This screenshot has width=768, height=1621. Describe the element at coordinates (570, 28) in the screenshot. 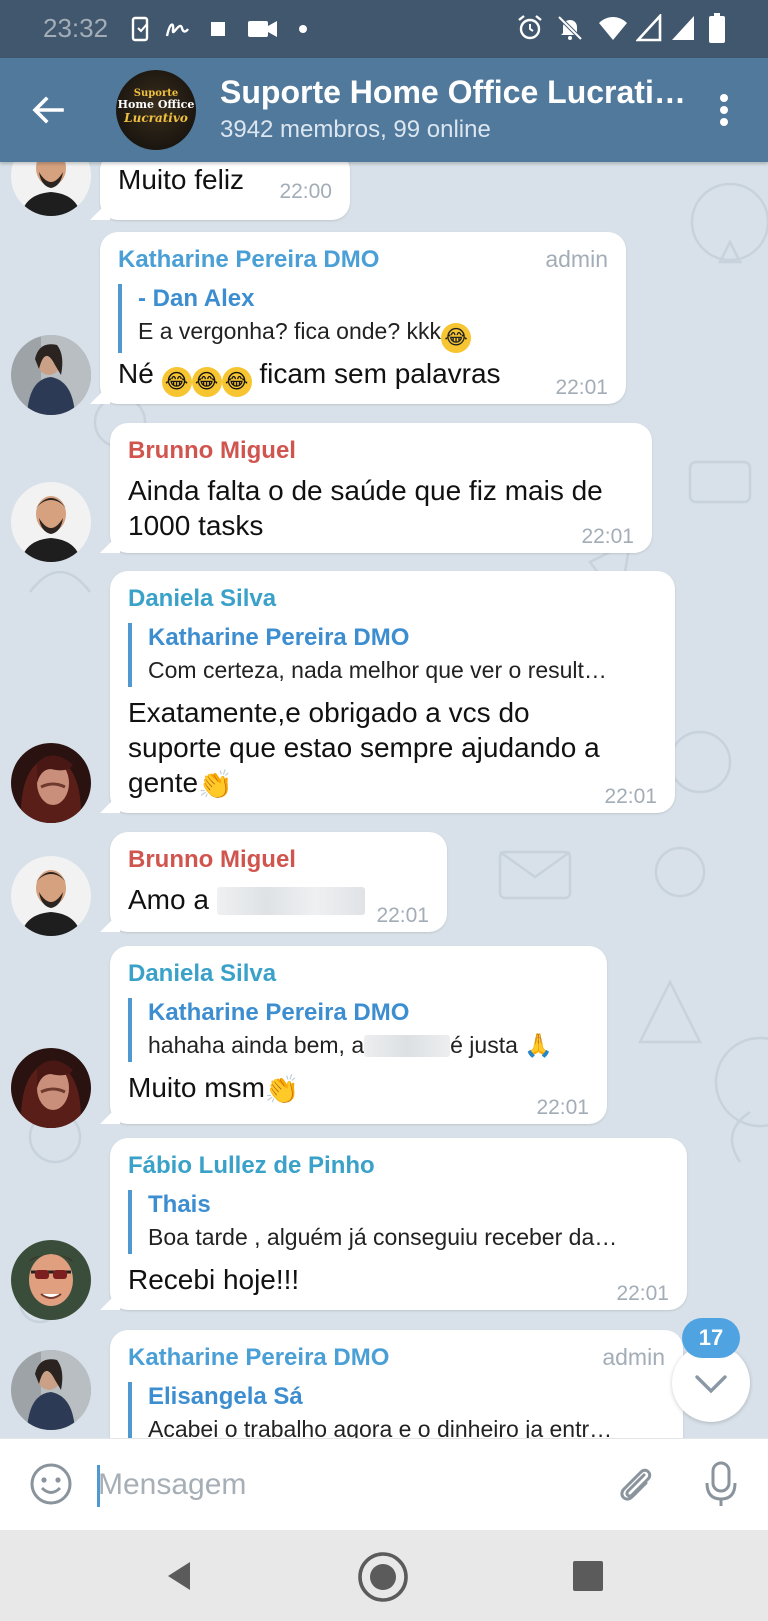

I see `mute-icon` at that location.